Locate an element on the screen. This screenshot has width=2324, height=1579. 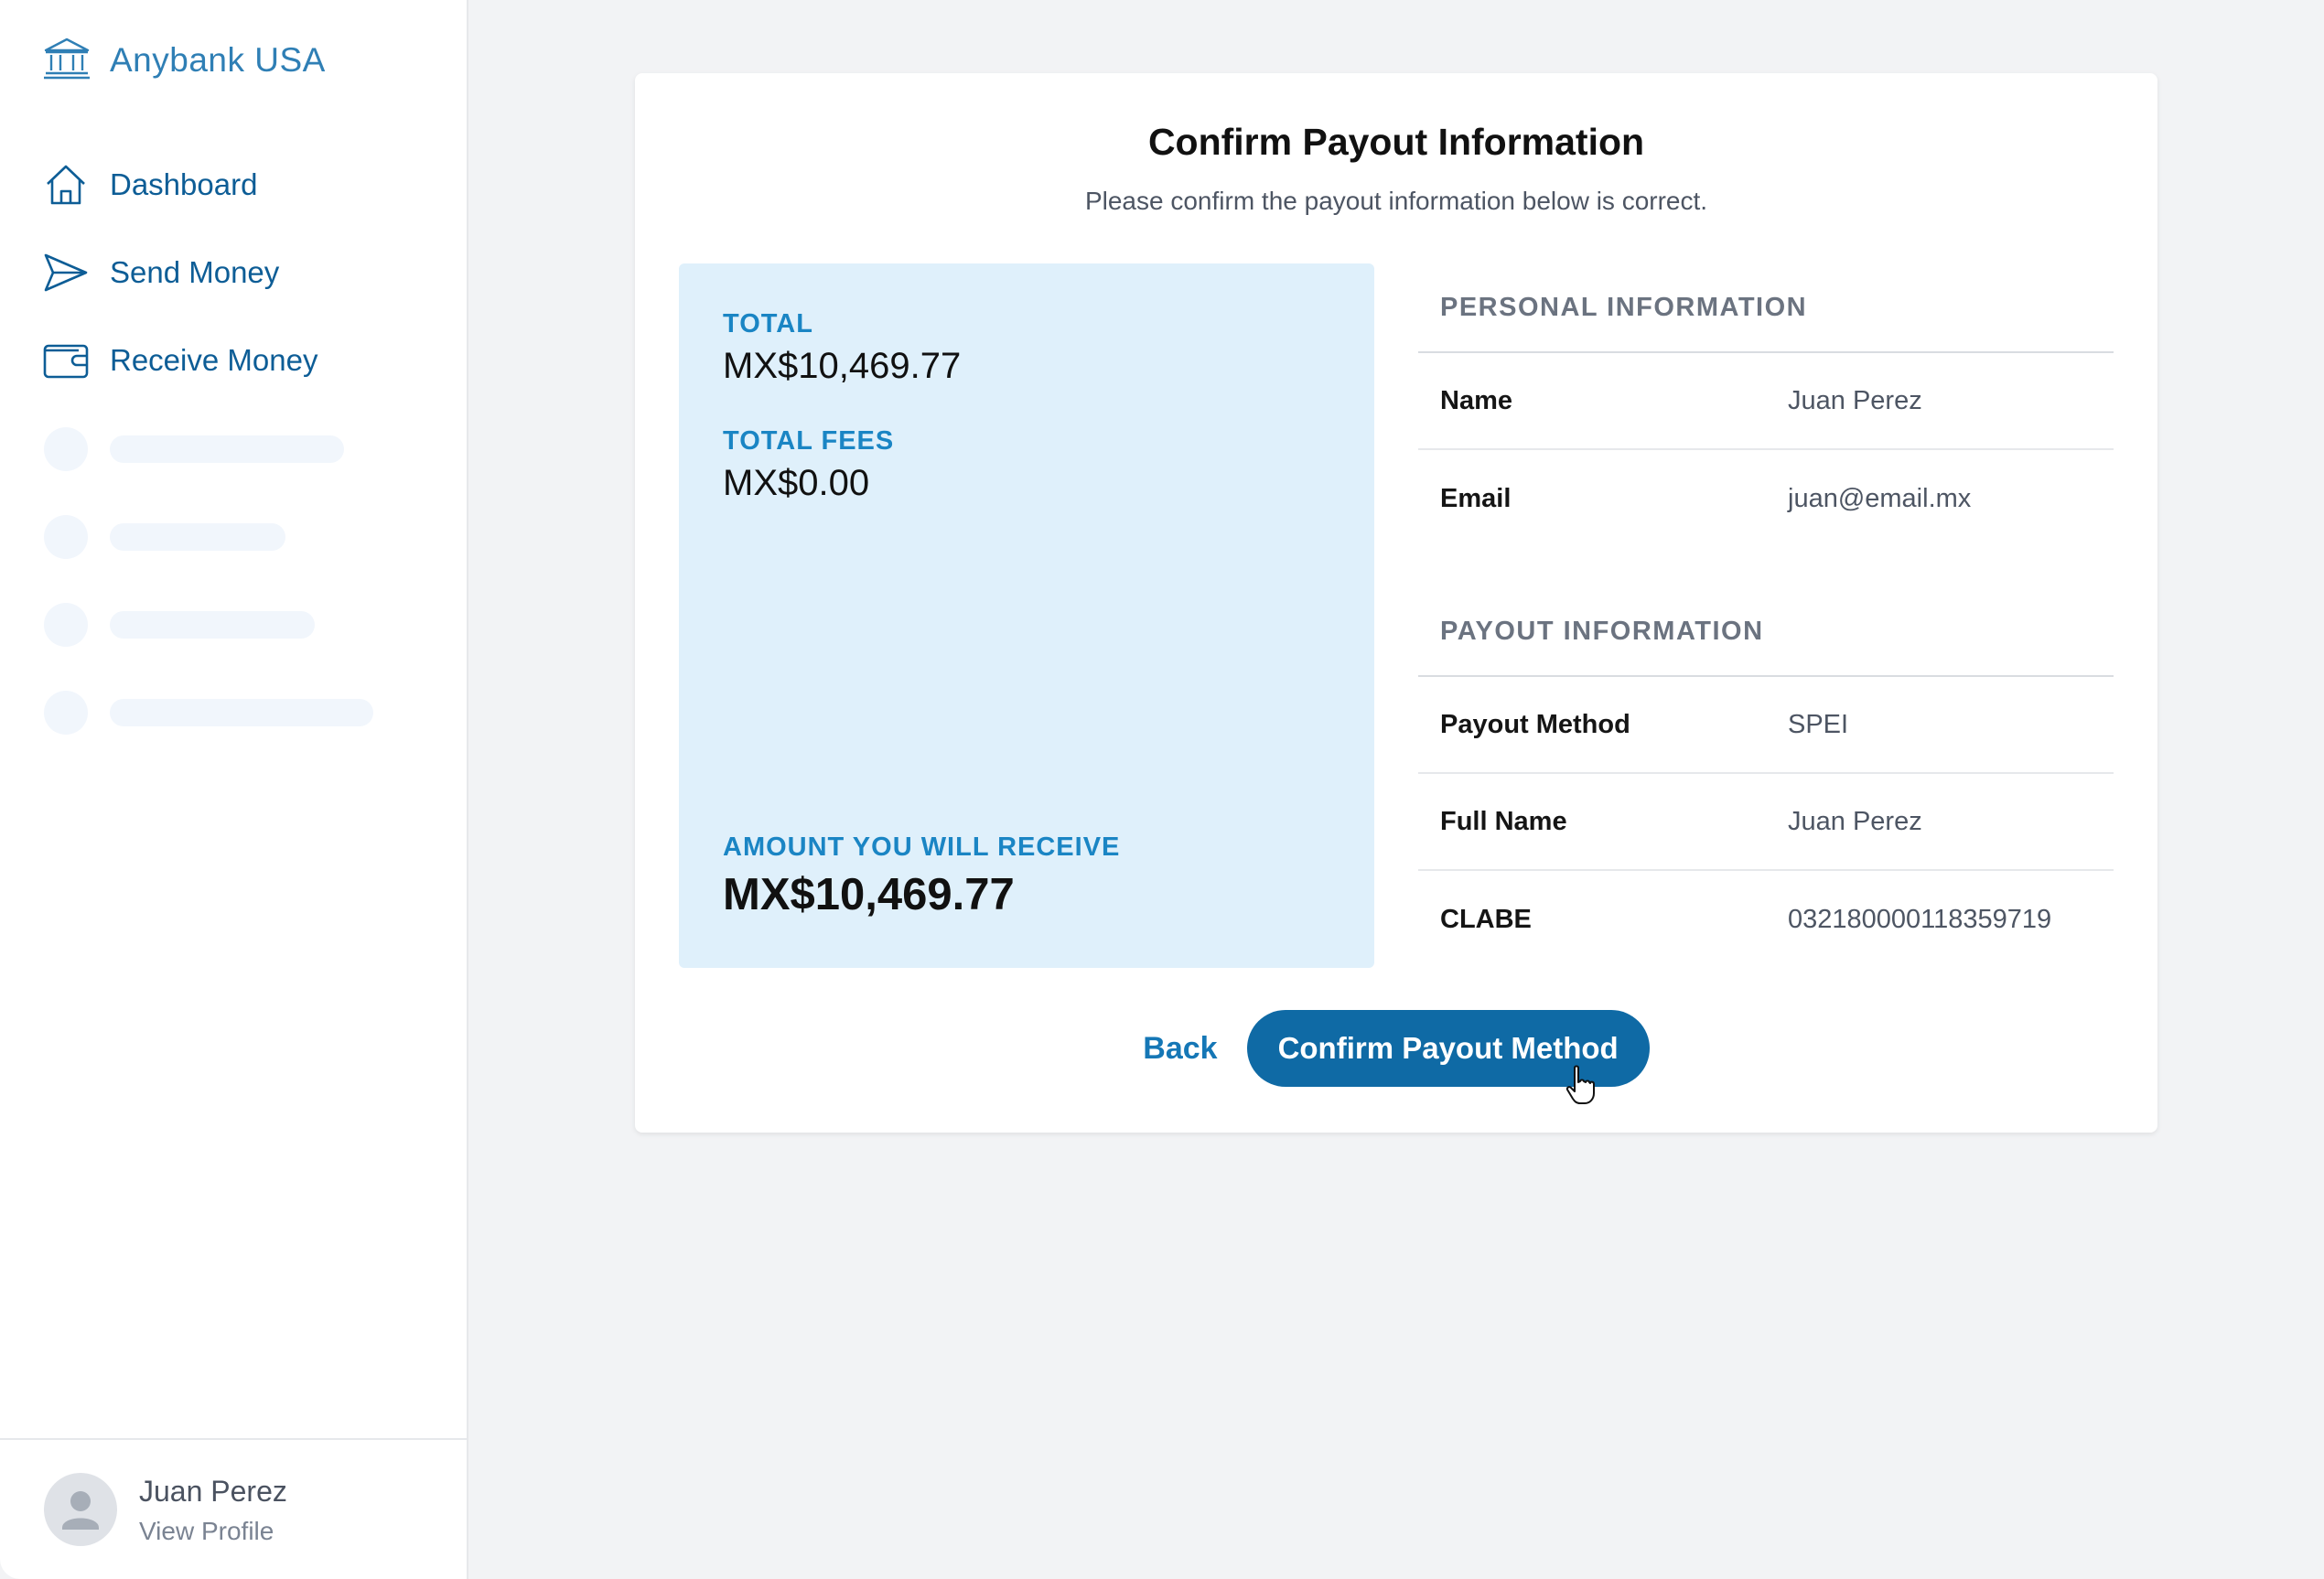
detail-row-clabe: CLABE 032180000118359719 is located at coordinates (1766, 919).